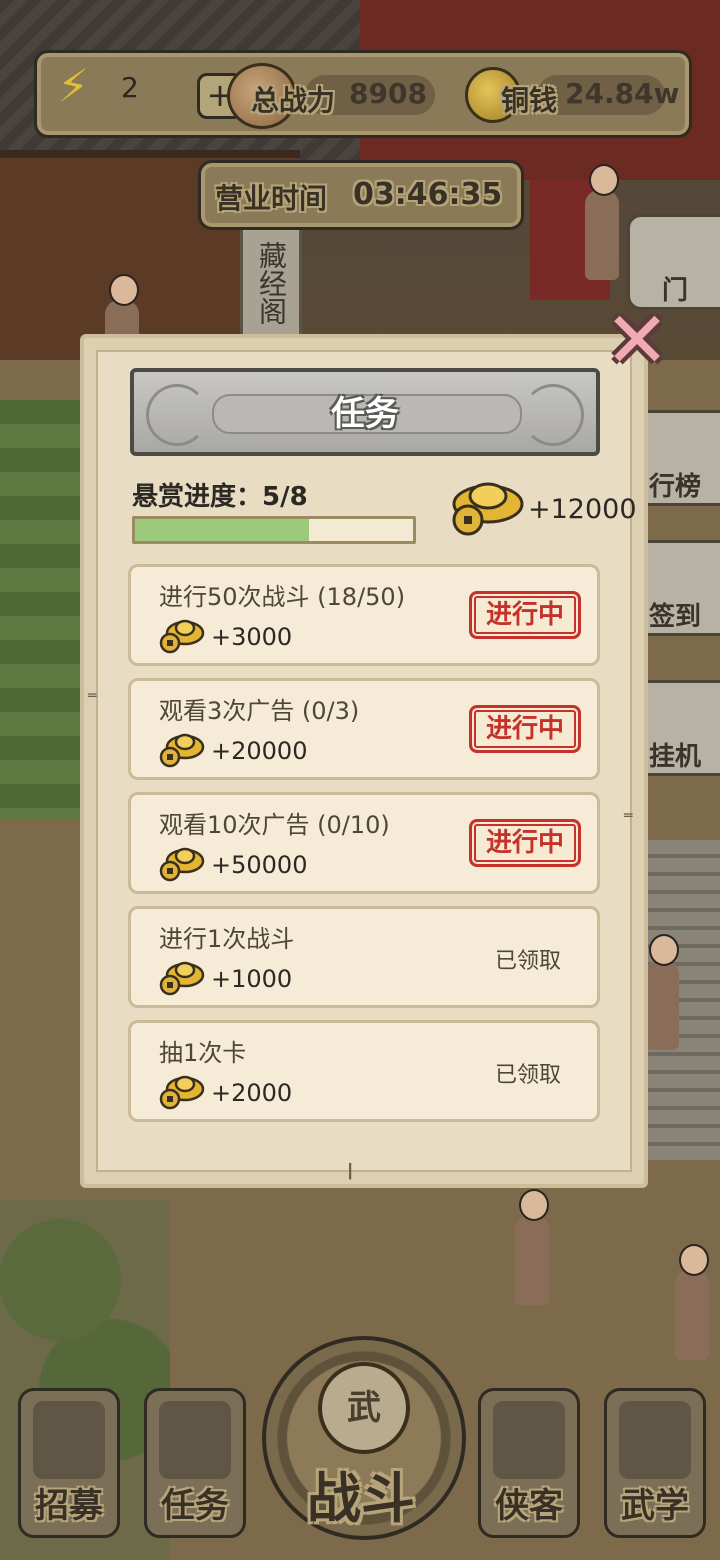 The width and height of the screenshot is (720, 1560). I want to click on bounty-progress-label: 悬赏进度：5/8, so click(220, 497).